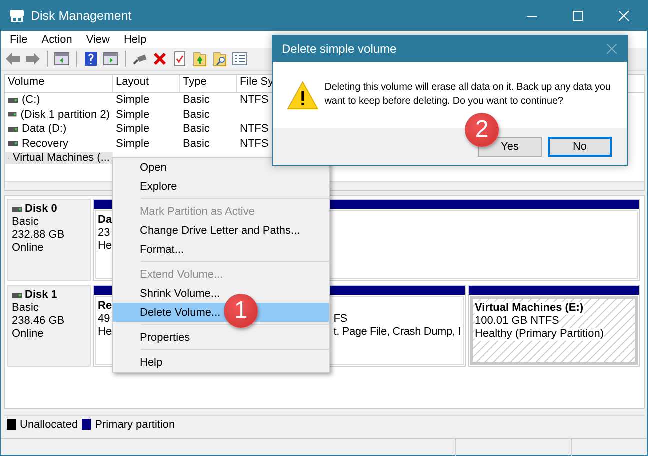  Describe the element at coordinates (104, 233) in the screenshot. I see `partition-size: 23` at that location.